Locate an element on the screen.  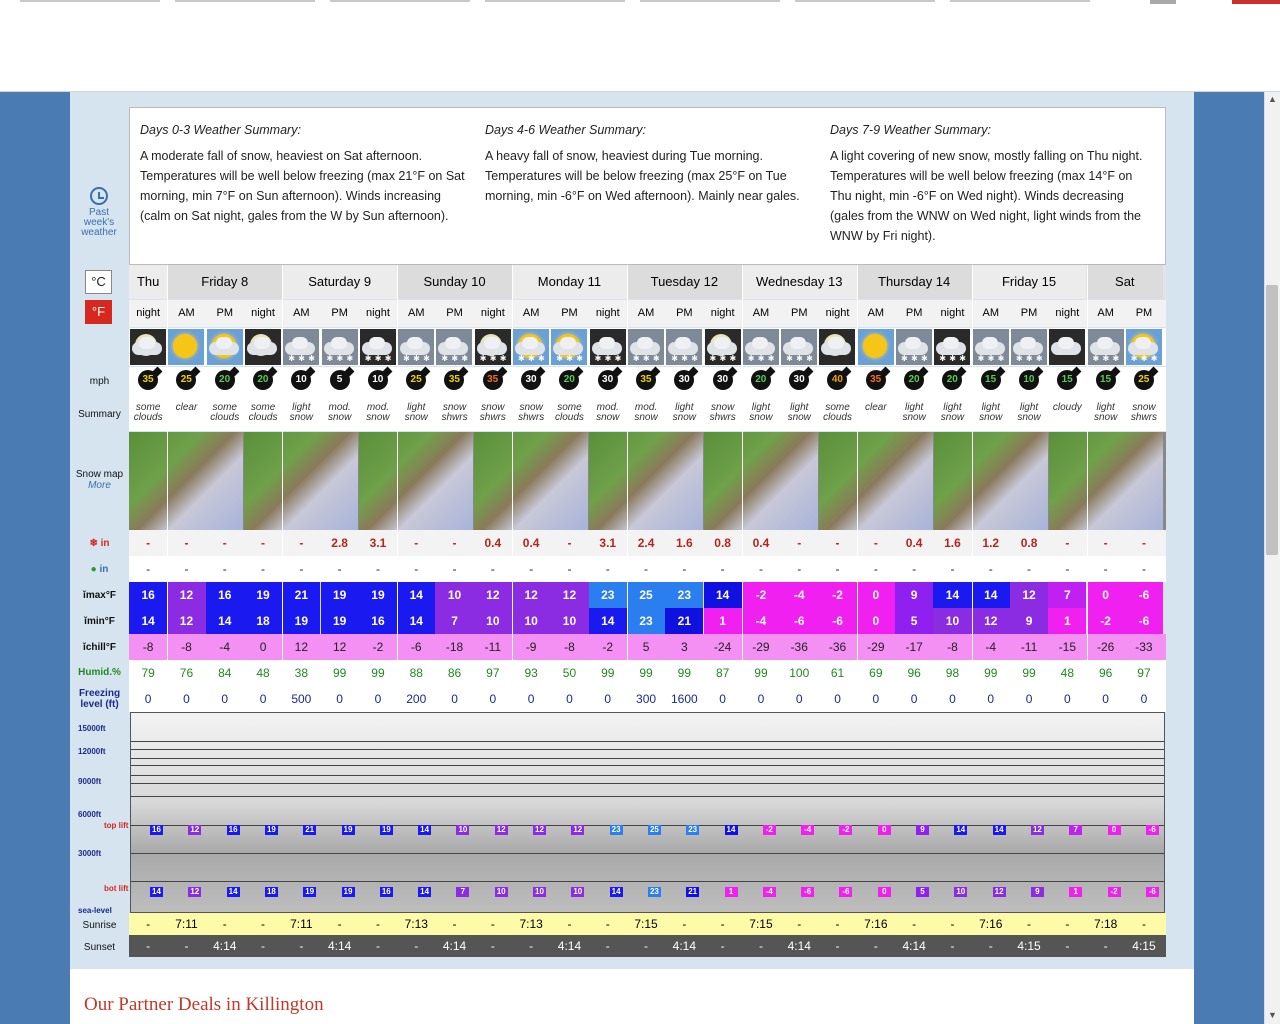
top-lift-temp: 14 is located at coordinates (999, 830).